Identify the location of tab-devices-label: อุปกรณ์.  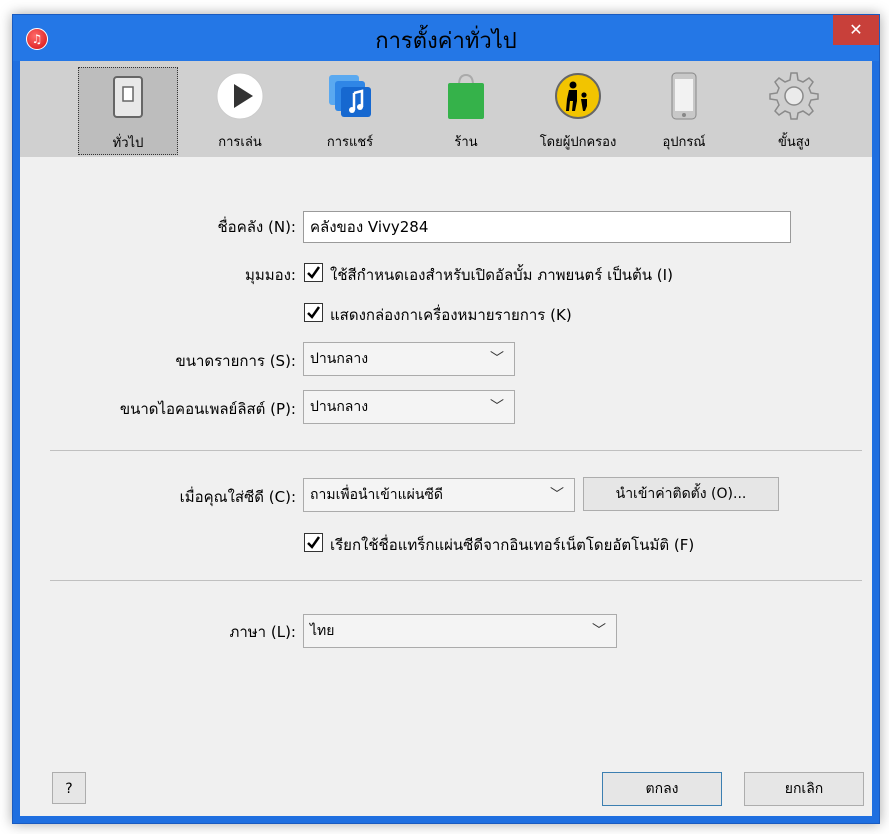
(684, 142).